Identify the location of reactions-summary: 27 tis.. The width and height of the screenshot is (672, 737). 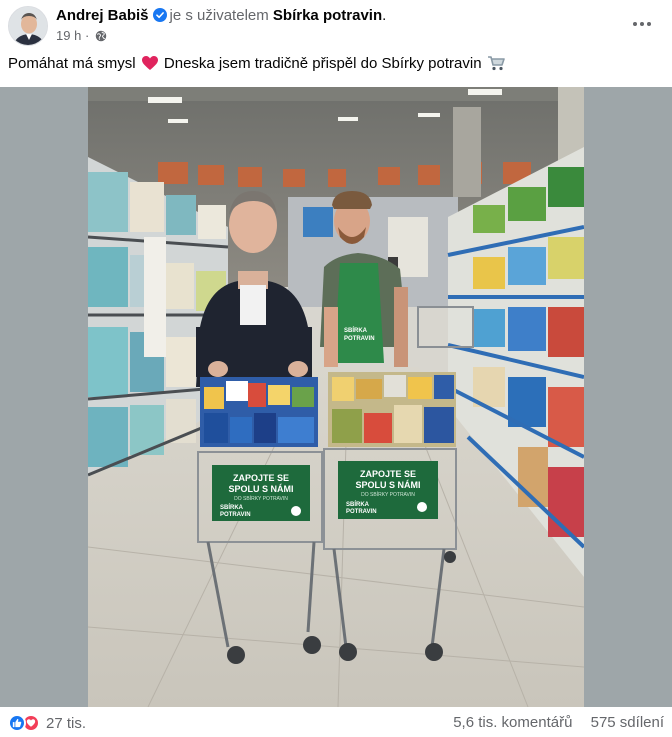
(47, 723).